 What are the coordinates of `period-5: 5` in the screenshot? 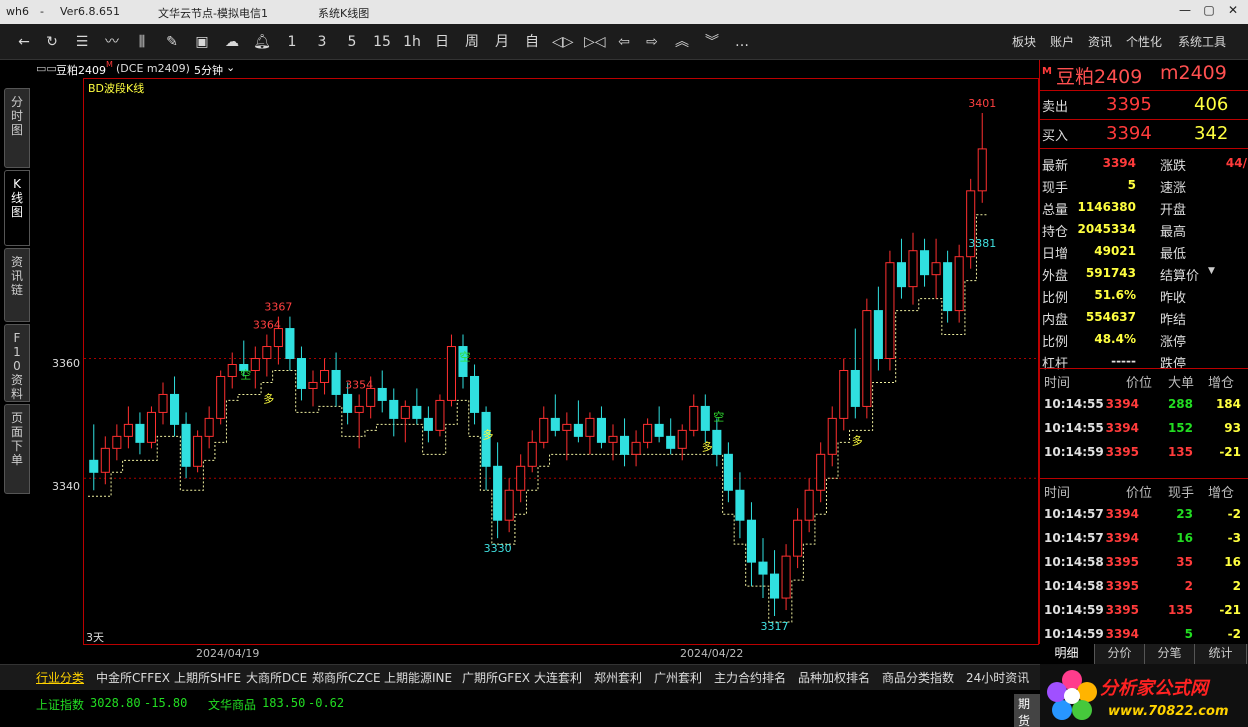 It's located at (352, 42).